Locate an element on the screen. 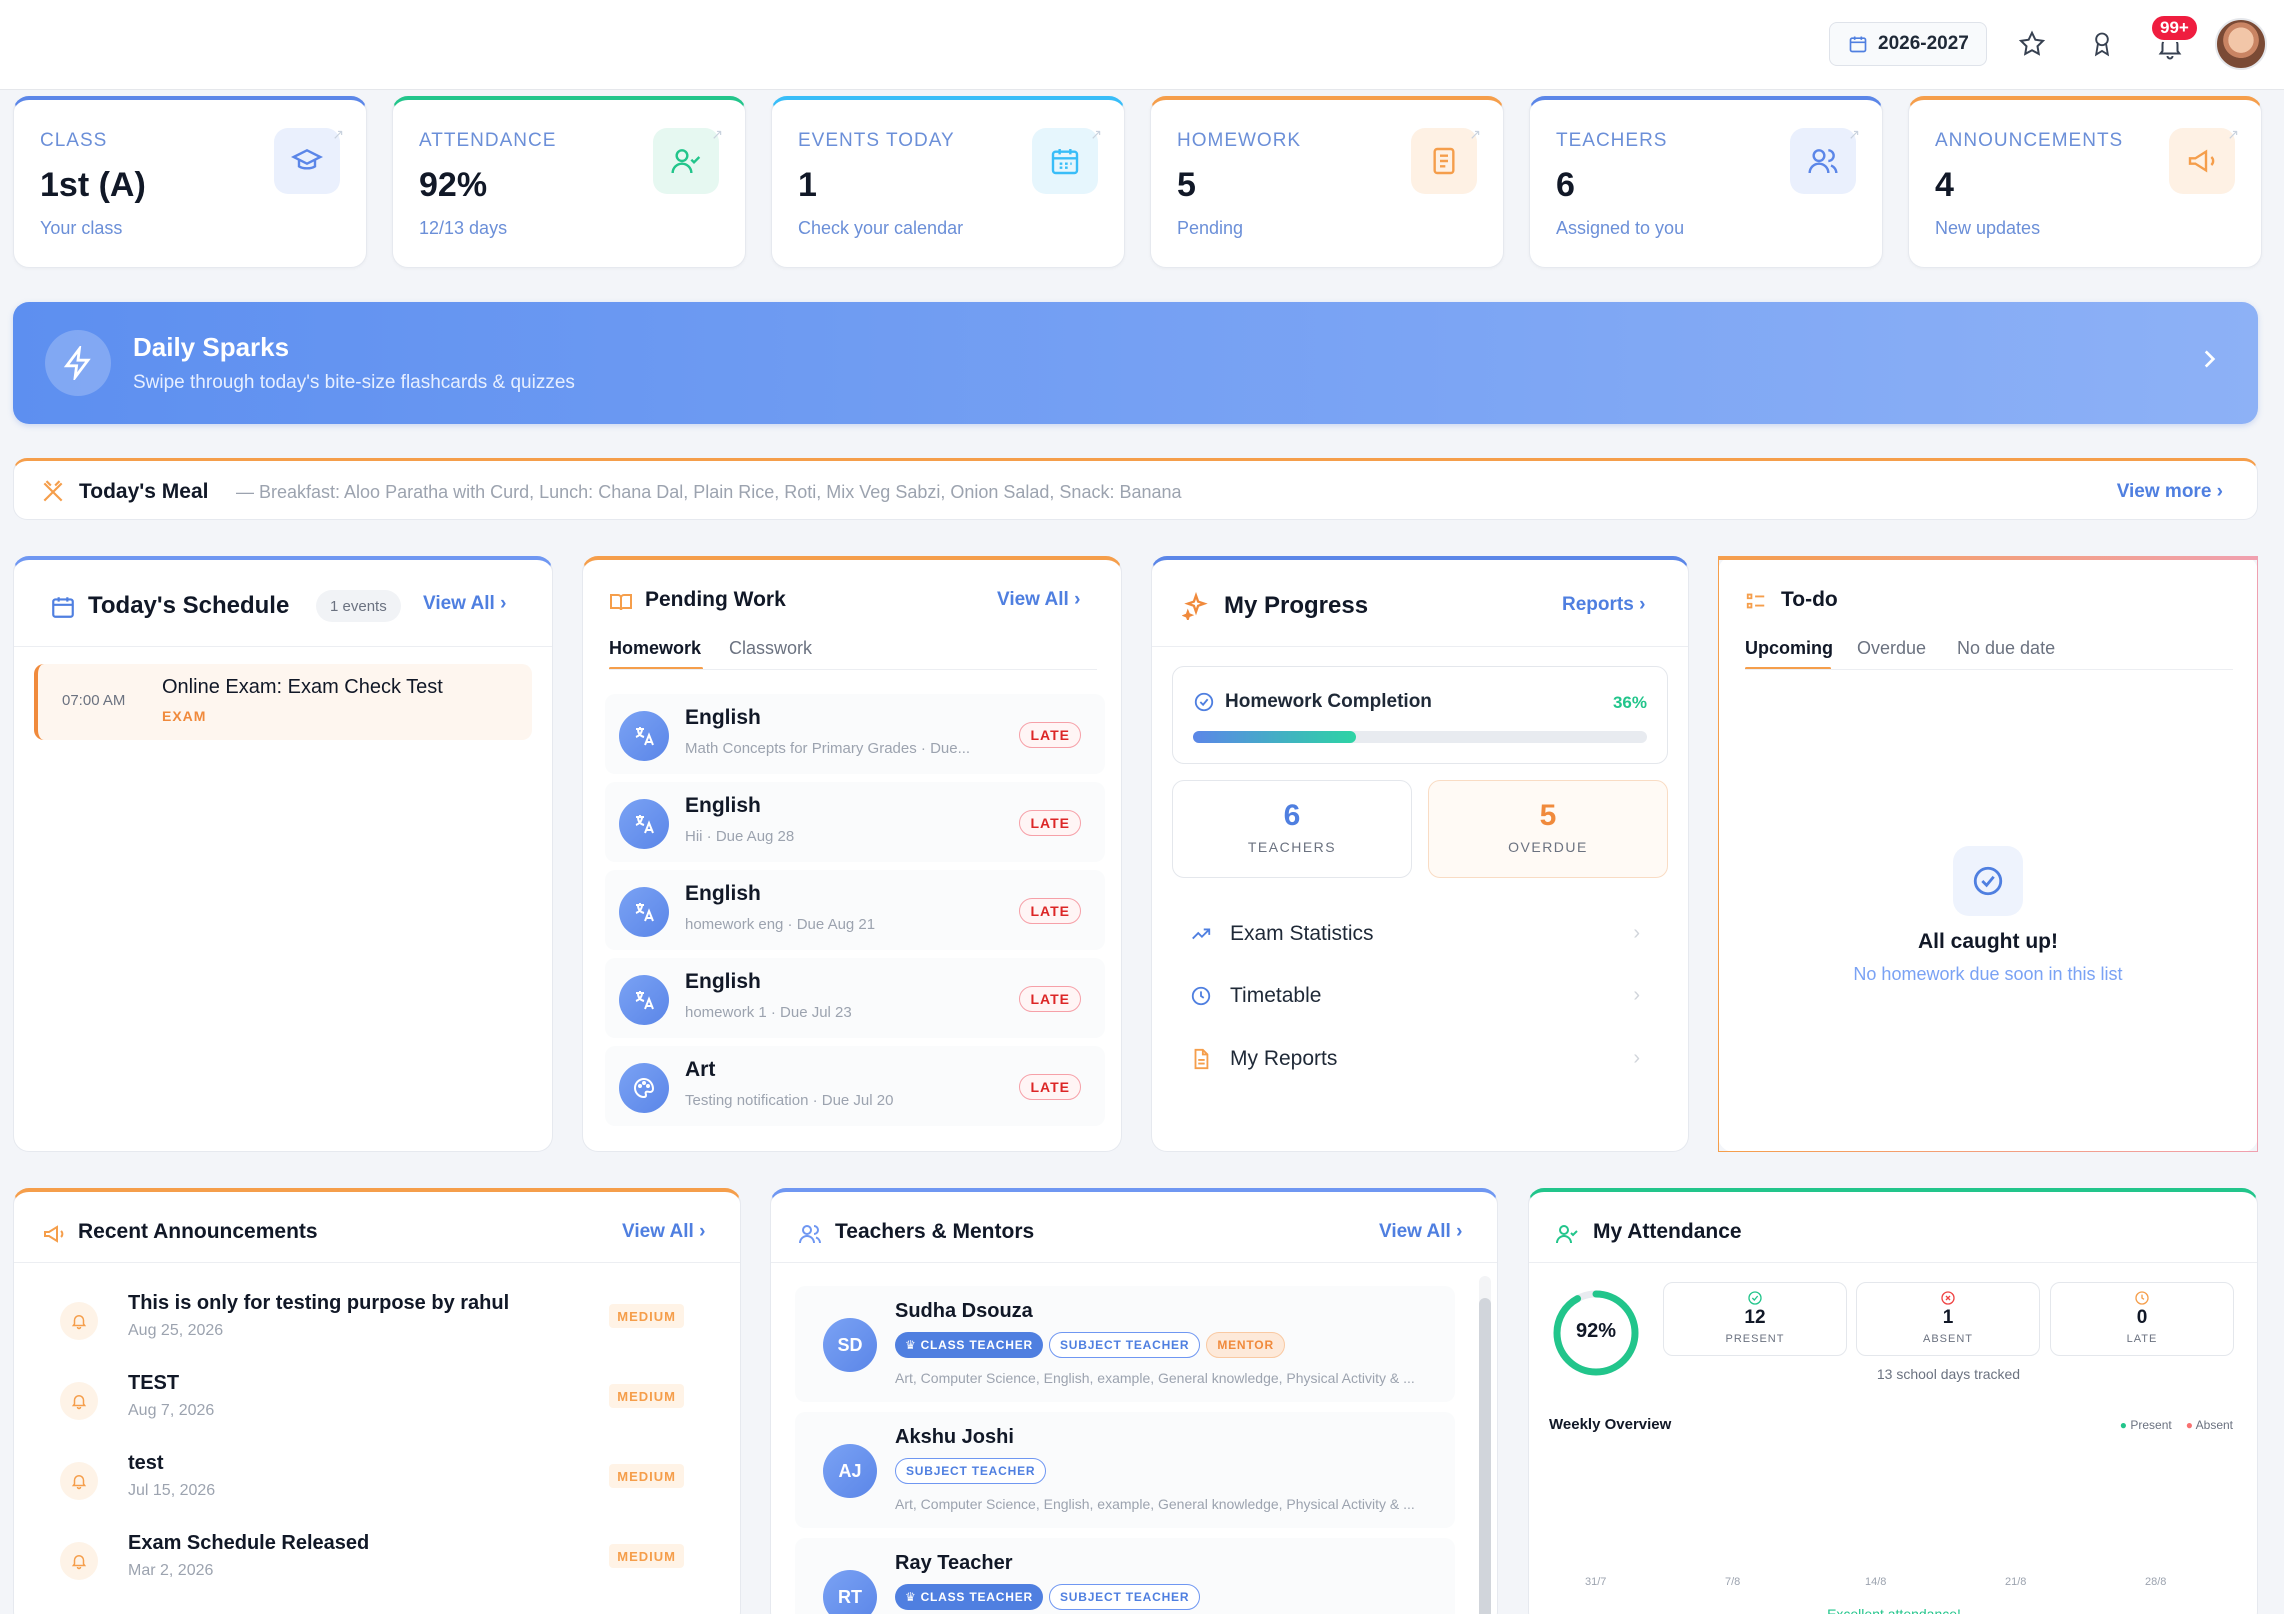  my-reports-link: My Reports is located at coordinates (1263, 1059).